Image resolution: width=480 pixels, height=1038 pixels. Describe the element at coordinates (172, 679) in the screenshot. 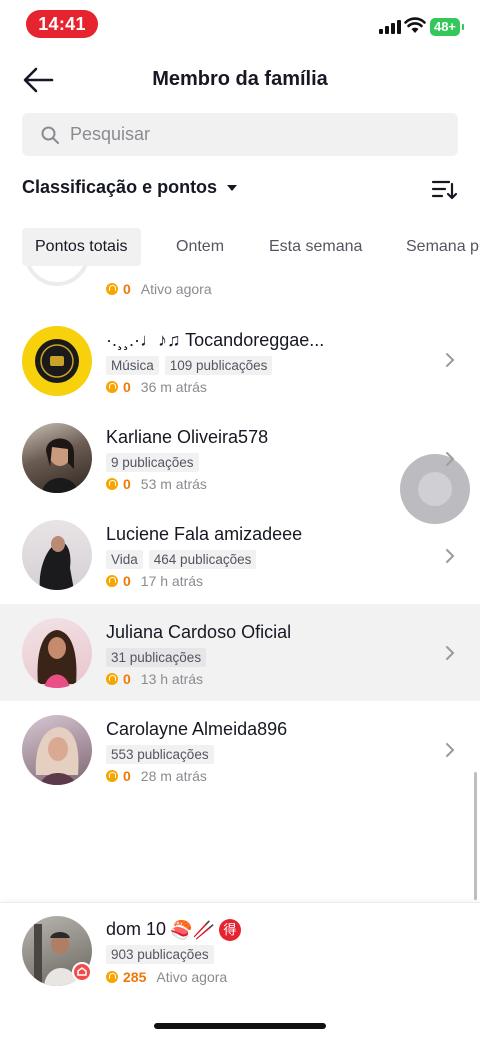

I see `member-activity: 13 h atrás` at that location.